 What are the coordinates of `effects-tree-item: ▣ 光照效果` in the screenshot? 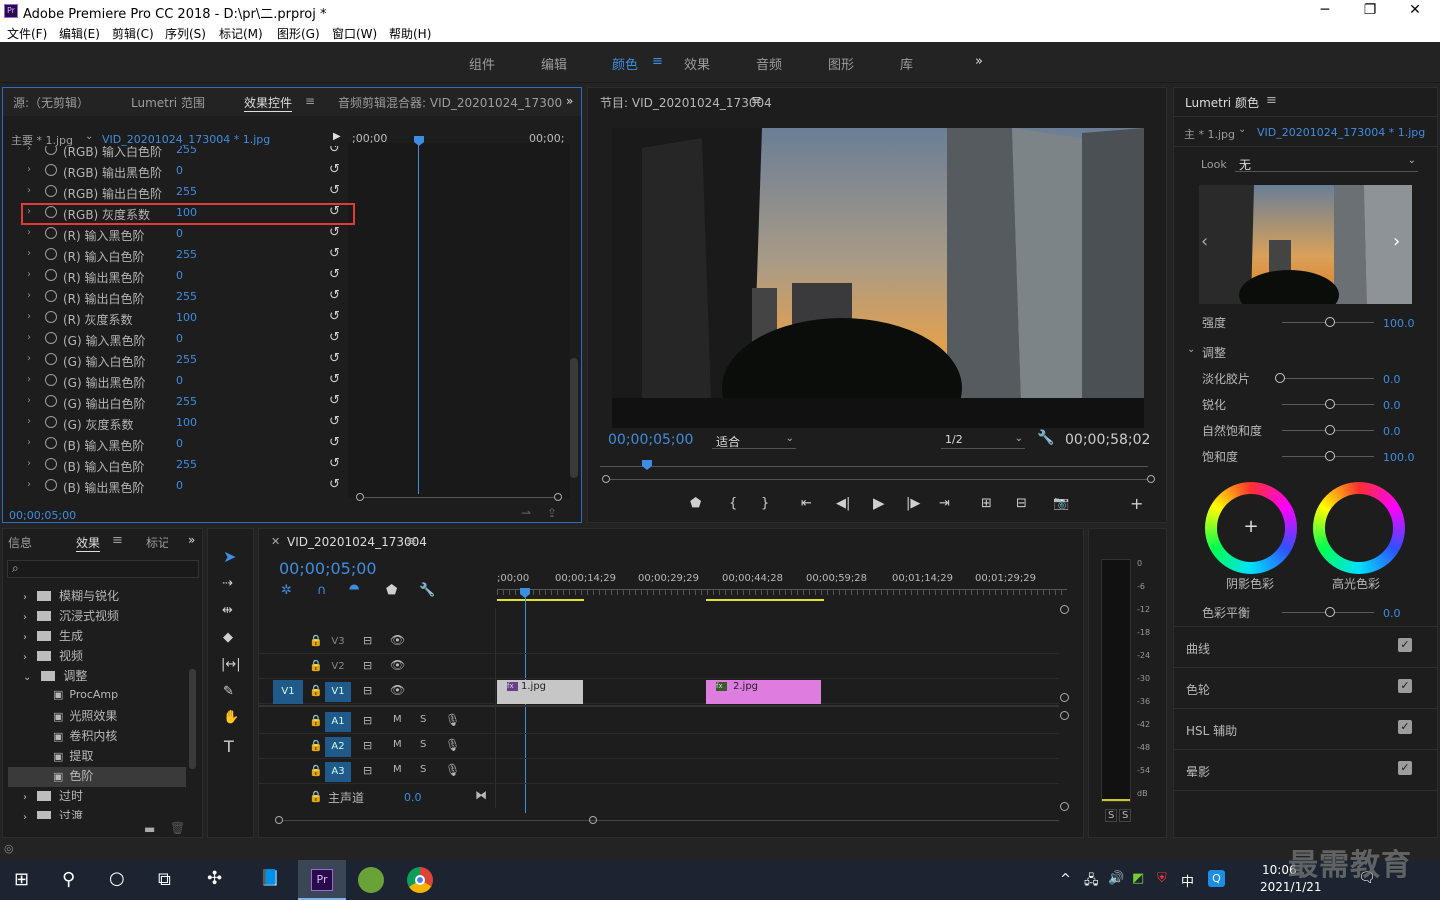 It's located at (120, 717).